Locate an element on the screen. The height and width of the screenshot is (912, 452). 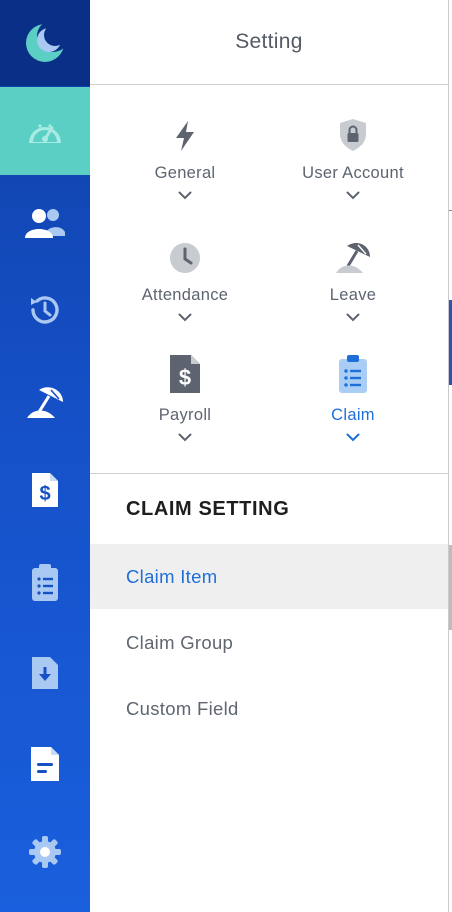
moon-logo-icon is located at coordinates (46, 41).